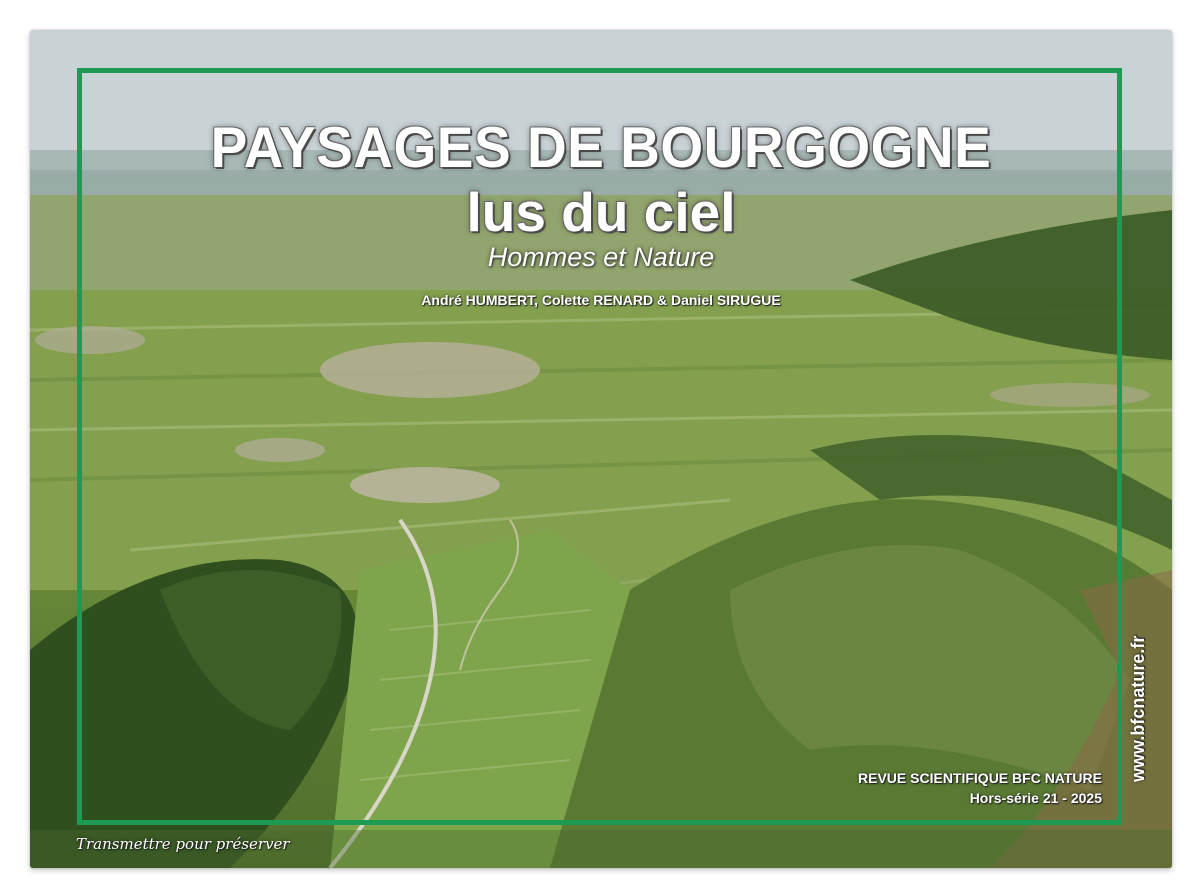  I want to click on tagline: Transmettre pour préserver, so click(183, 844).